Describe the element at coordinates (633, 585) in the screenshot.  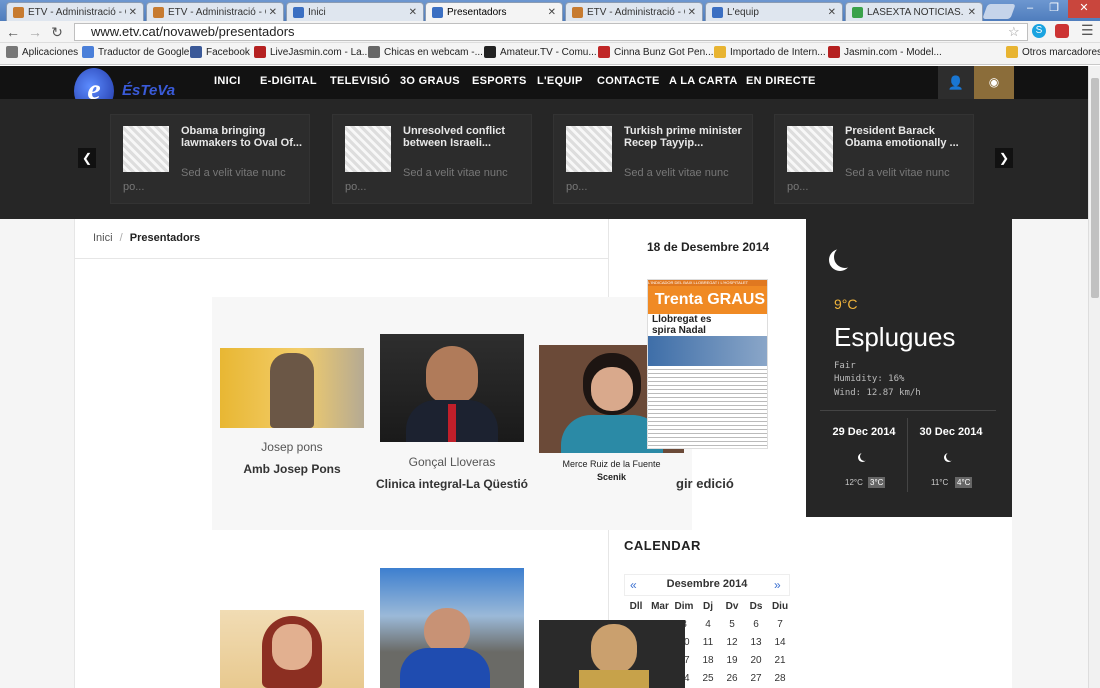
I see `calendar-prev-icon: «` at that location.